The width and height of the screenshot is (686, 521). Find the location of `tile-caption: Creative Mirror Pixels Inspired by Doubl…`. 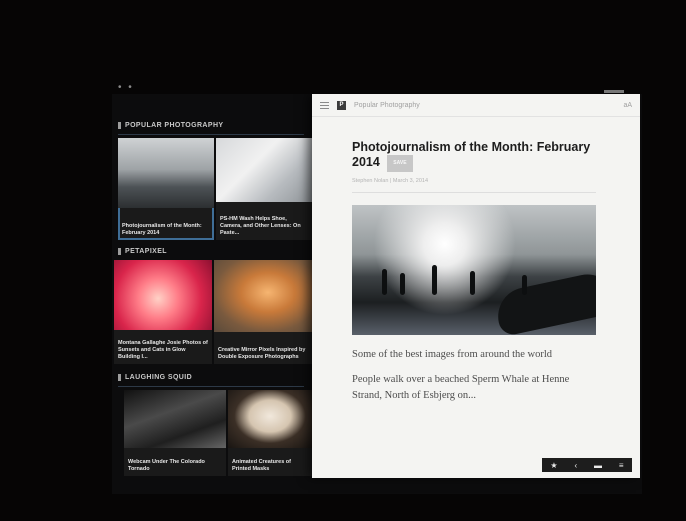

tile-caption: Creative Mirror Pixels Inspired by Doubl… is located at coordinates (262, 353).